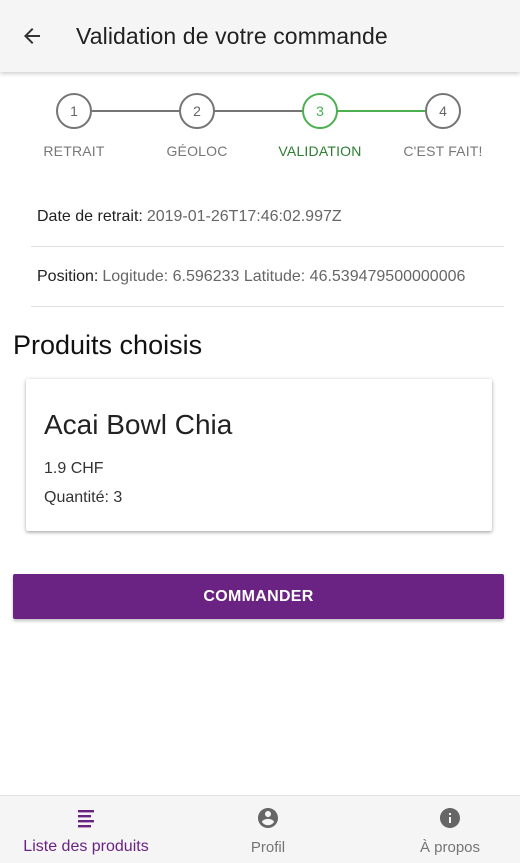 The height and width of the screenshot is (863, 520). What do you see at coordinates (74, 468) in the screenshot?
I see `product-price: 1.9 CHF` at bounding box center [74, 468].